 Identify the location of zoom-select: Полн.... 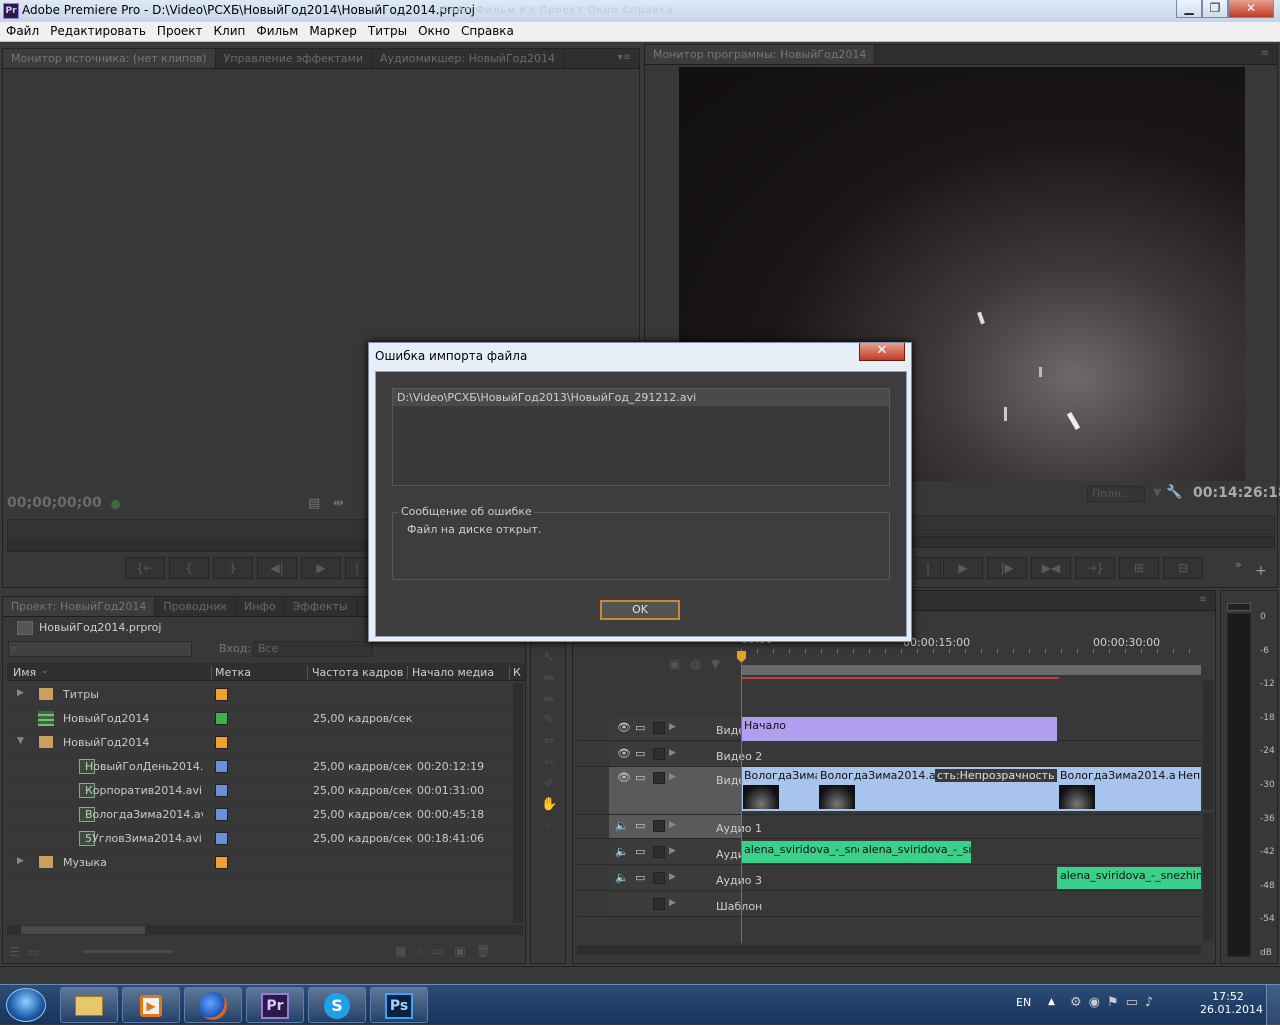
(1116, 494).